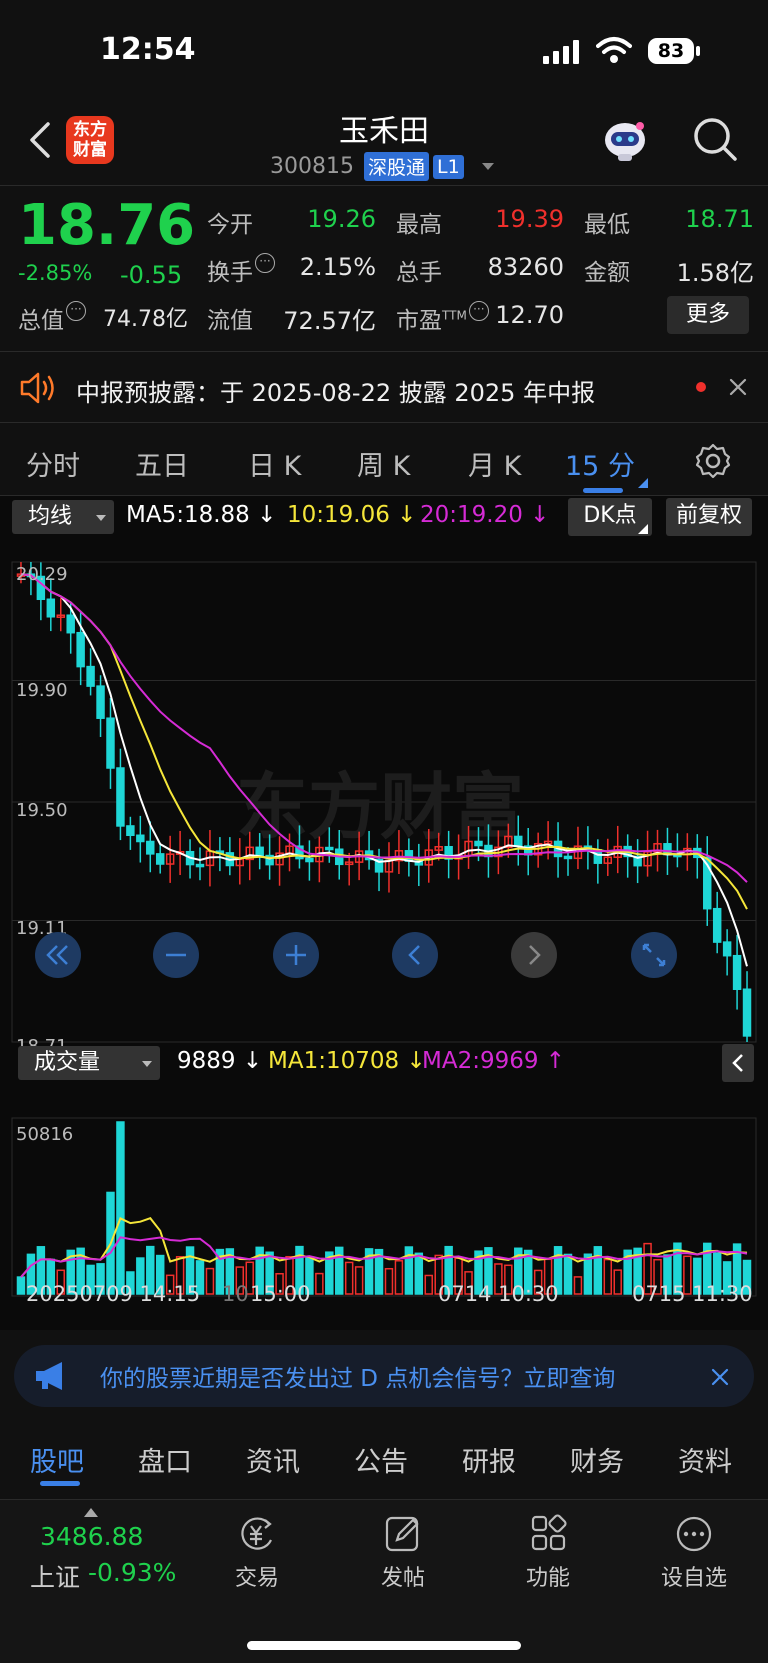  What do you see at coordinates (358, 1379) in the screenshot?
I see `promo-text: 你的股票近期是否发出过 D 点机会信号？立即查询` at bounding box center [358, 1379].